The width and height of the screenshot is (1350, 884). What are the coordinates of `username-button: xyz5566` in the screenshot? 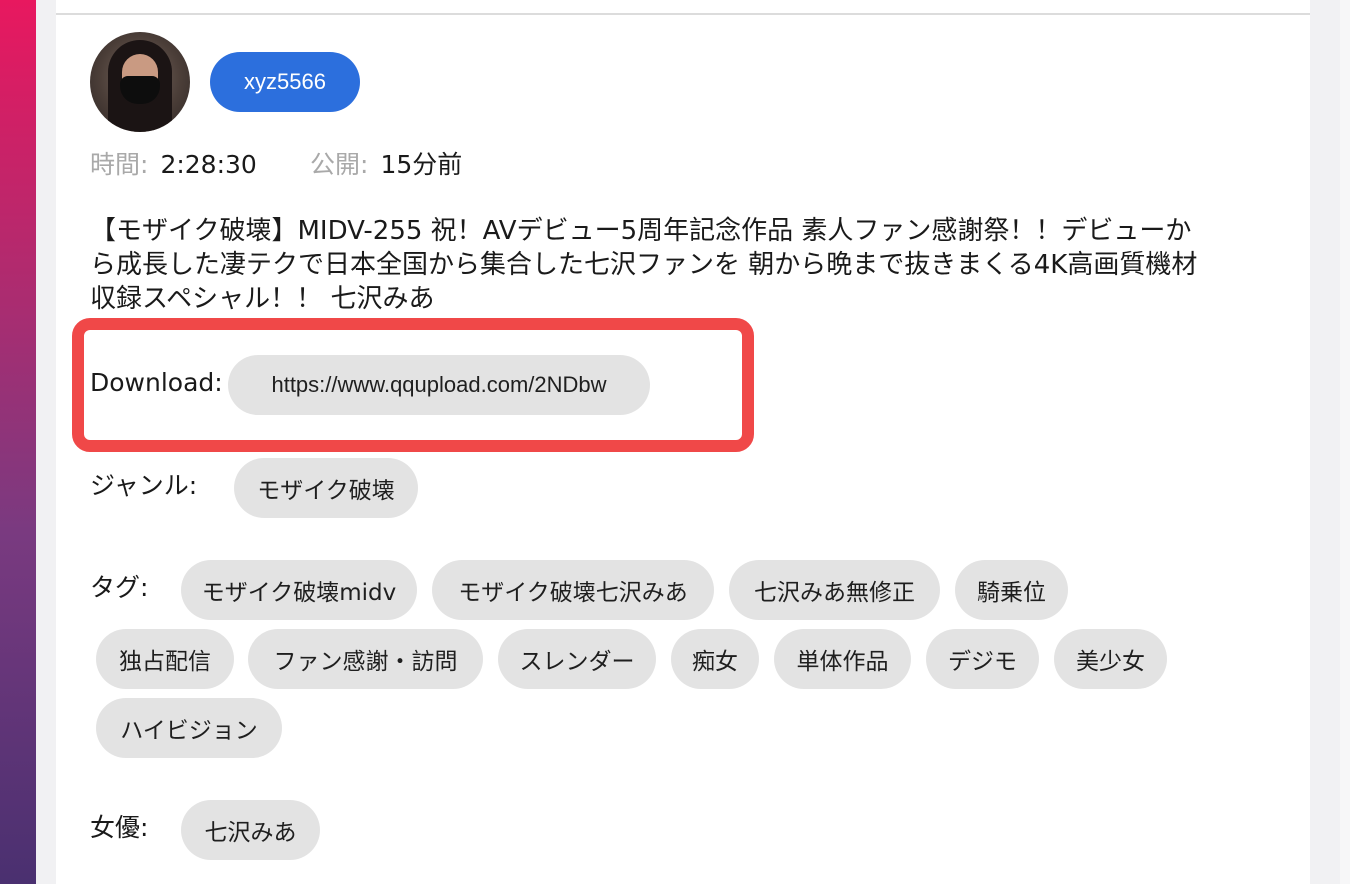 It's located at (285, 82).